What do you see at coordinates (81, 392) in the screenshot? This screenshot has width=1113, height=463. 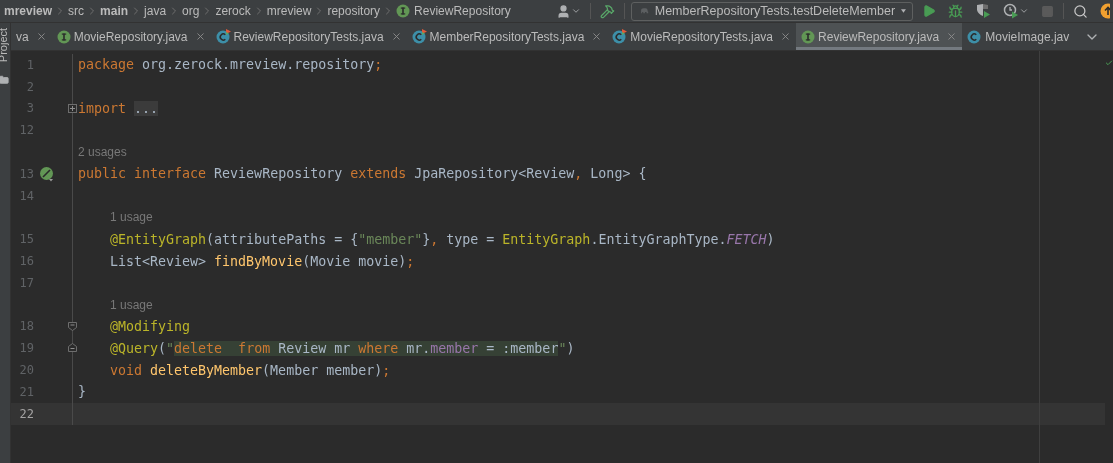 I see `code-line: }` at bounding box center [81, 392].